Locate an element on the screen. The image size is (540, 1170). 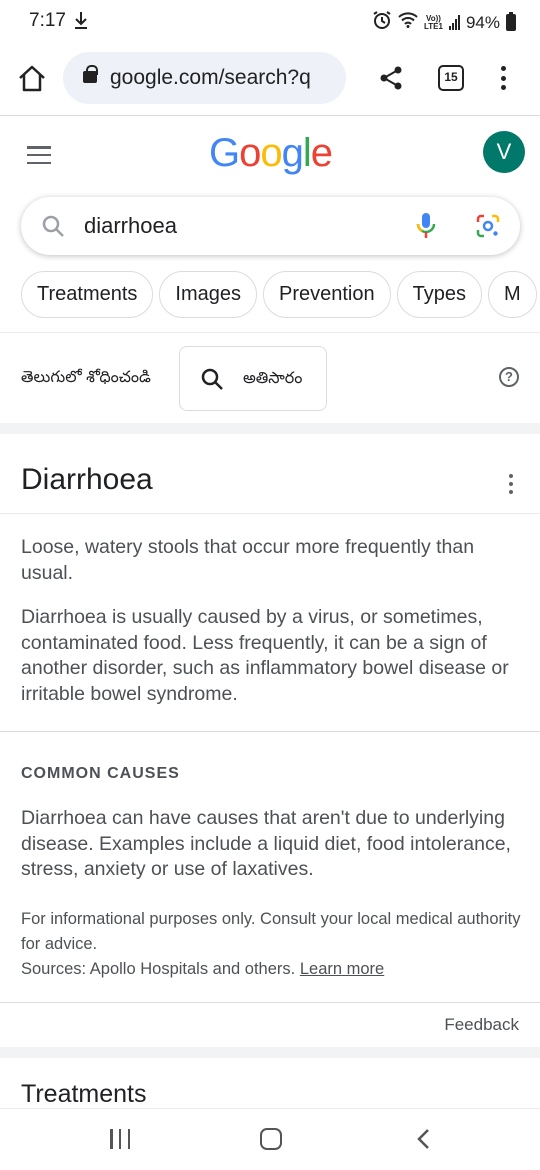
treatments-heading: Treatments is located at coordinates (84, 1094).